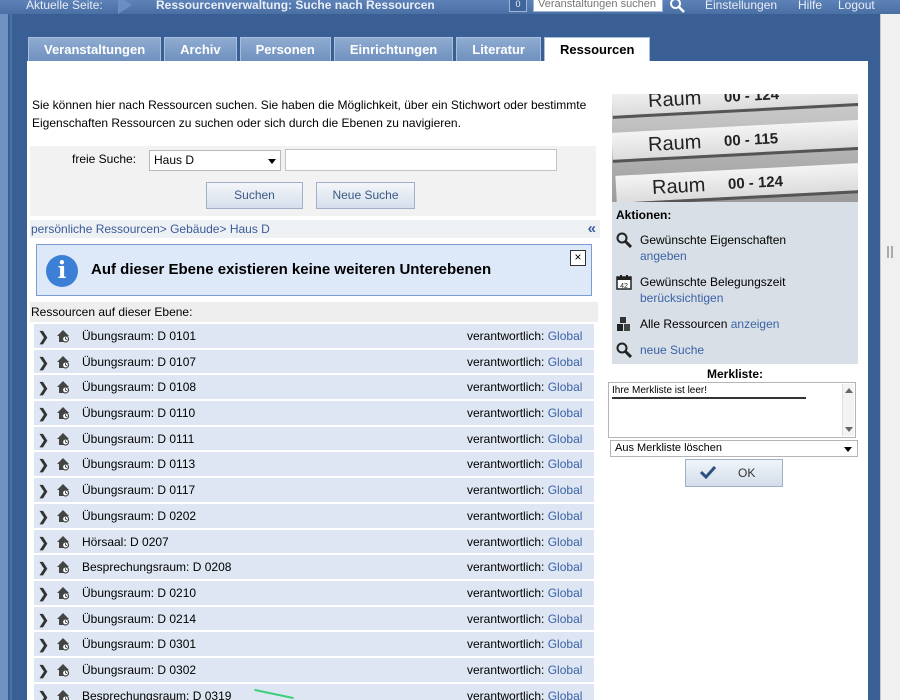 Image resolution: width=900 pixels, height=700 pixels. Describe the element at coordinates (138, 439) in the screenshot. I see `resource-name: Übungsraum: D 0111` at that location.